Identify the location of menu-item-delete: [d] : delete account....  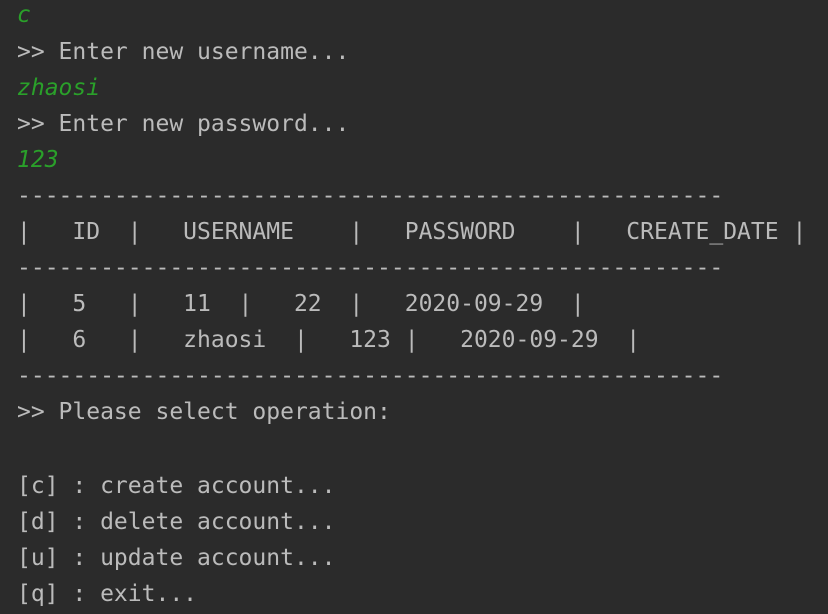
(176, 522).